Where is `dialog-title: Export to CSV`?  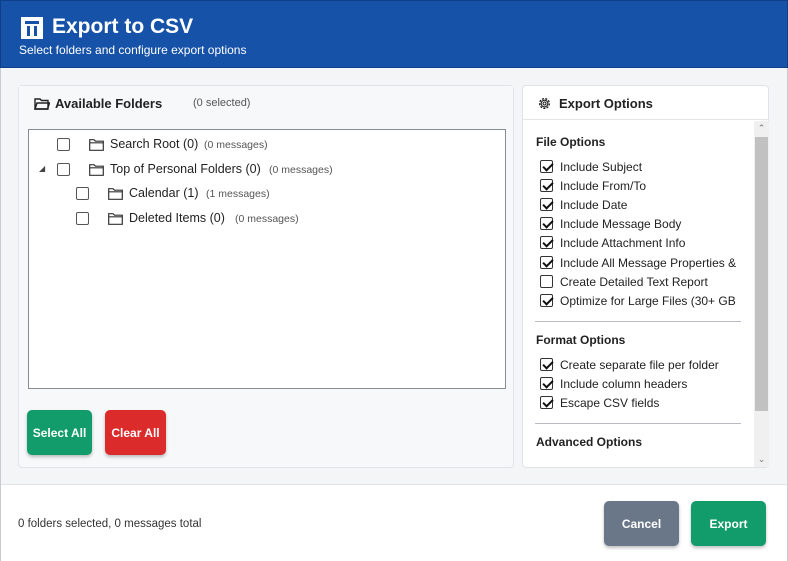
dialog-title: Export to CSV is located at coordinates (123, 26).